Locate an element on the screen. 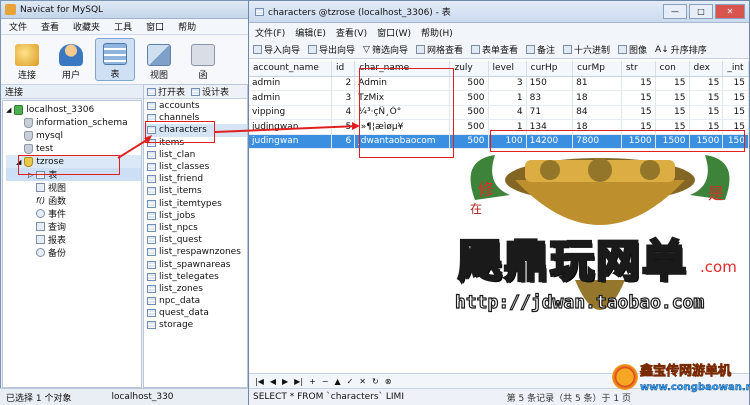  open-table-button: 打开表 is located at coordinates (166, 91).